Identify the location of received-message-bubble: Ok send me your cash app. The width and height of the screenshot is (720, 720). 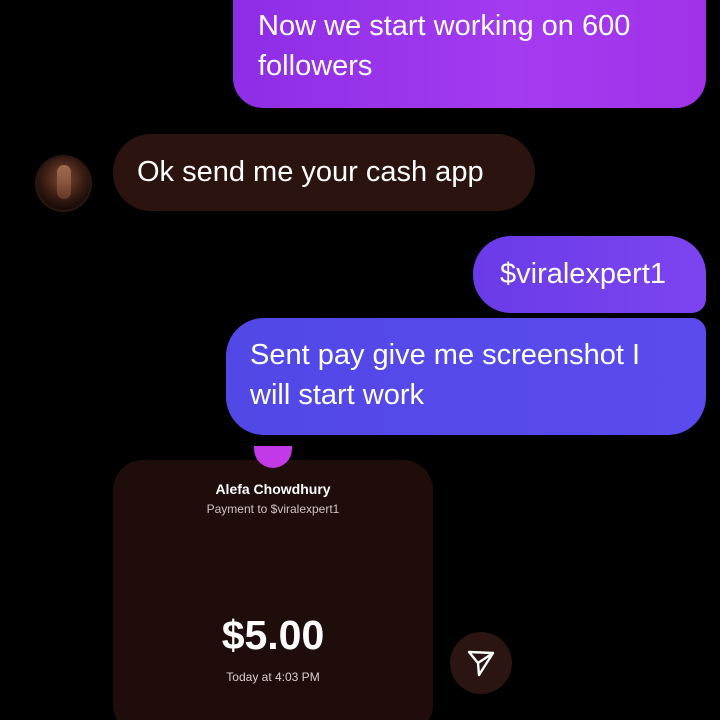
(324, 172).